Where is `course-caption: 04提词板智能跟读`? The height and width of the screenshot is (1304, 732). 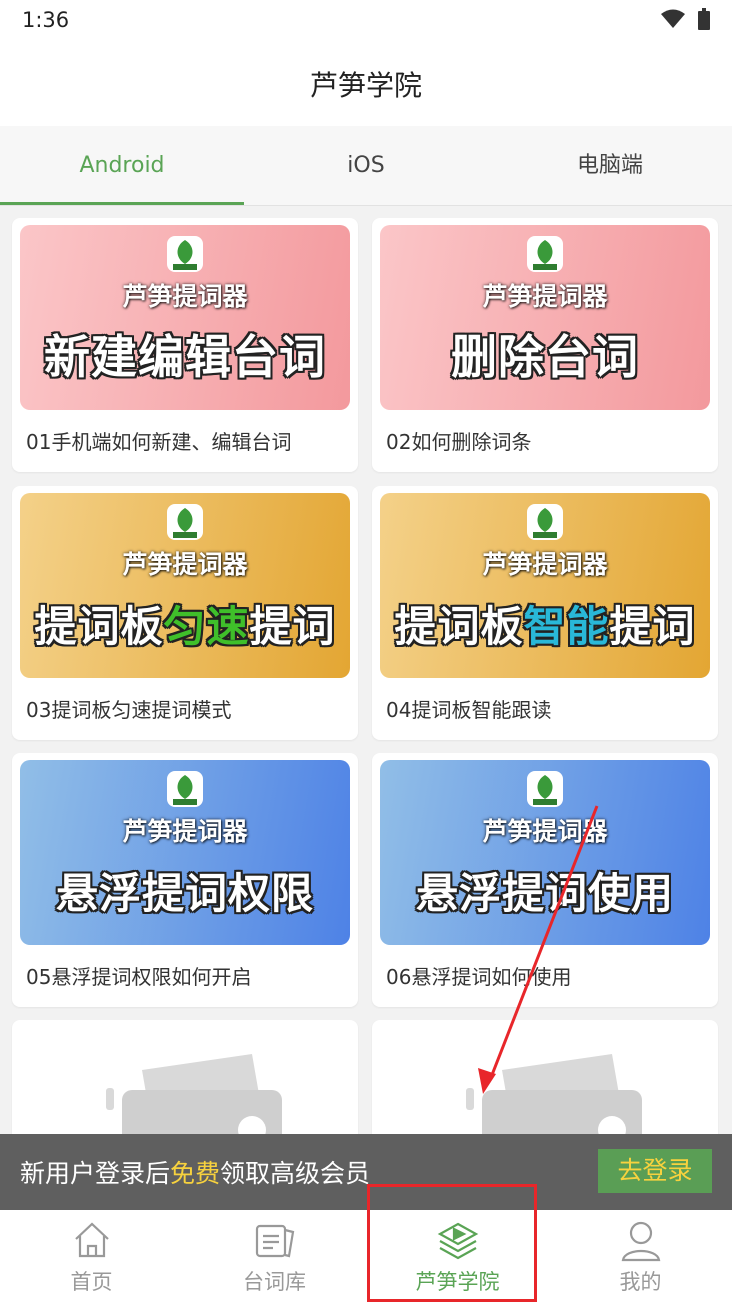 course-caption: 04提词板智能跟读 is located at coordinates (469, 710).